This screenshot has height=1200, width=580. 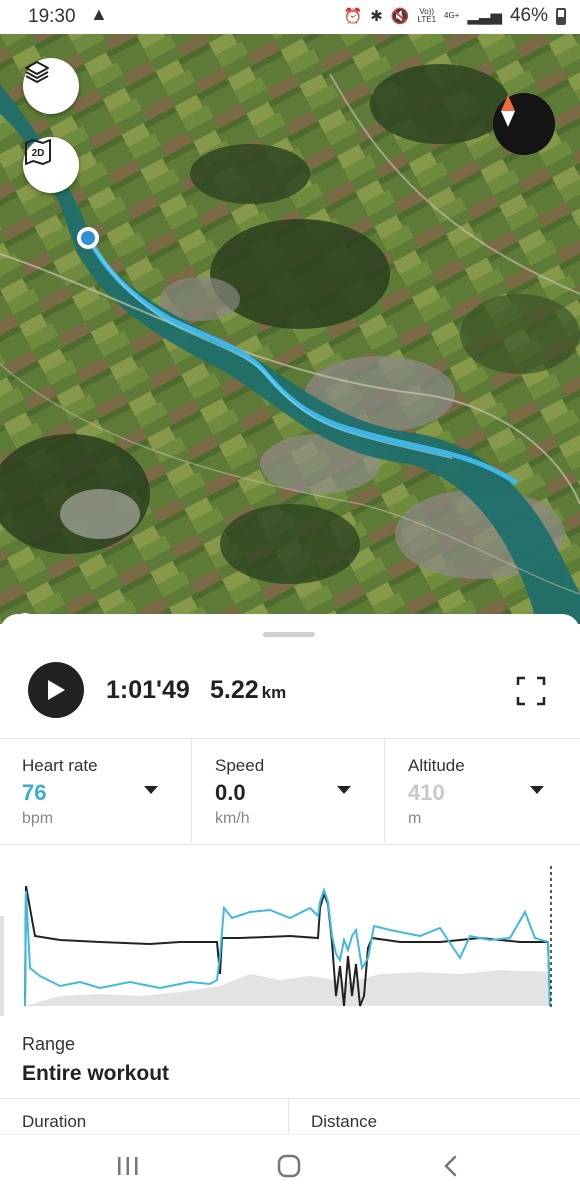 What do you see at coordinates (230, 792) in the screenshot?
I see `metric-value: 0.0` at bounding box center [230, 792].